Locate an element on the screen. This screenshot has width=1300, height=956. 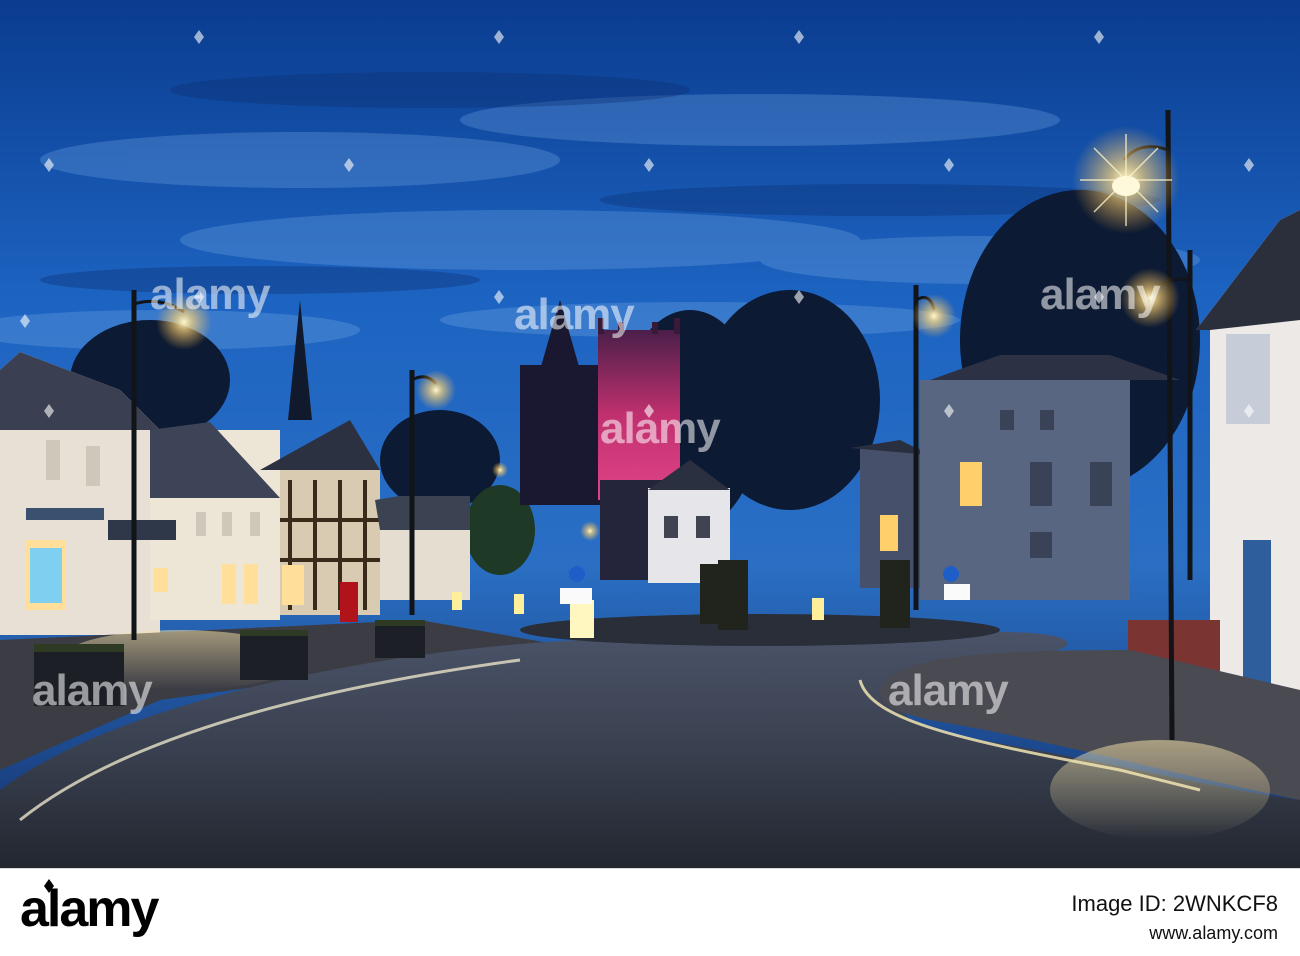
site-link: www.alamy.com is located at coordinates (1213, 933).